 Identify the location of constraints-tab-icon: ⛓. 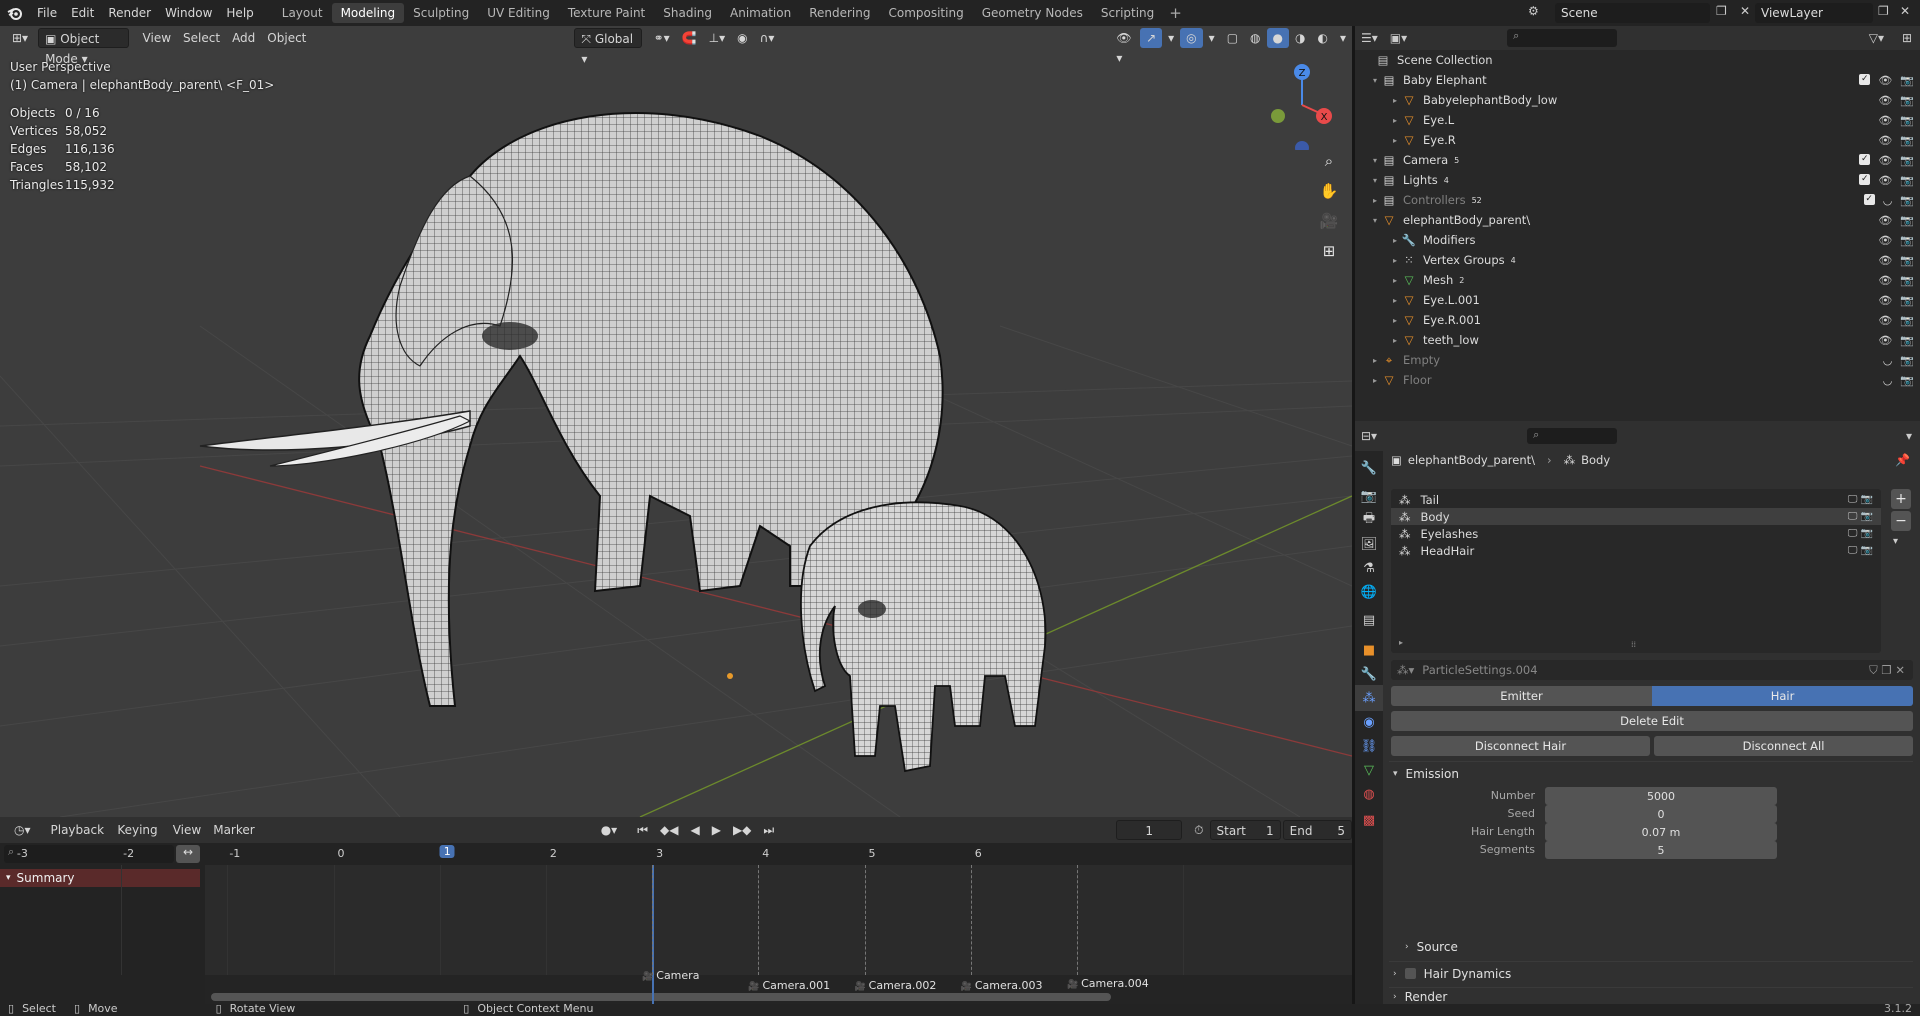
(1369, 746).